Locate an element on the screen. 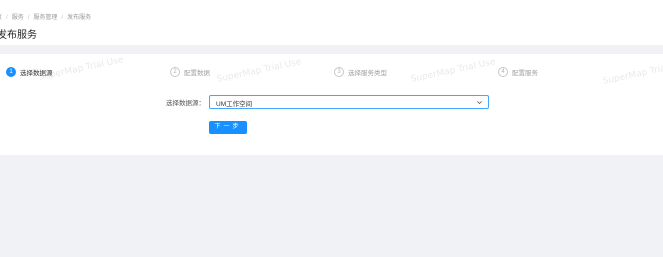  step-select-service-type: 3 选择服务类型 is located at coordinates (360, 72).